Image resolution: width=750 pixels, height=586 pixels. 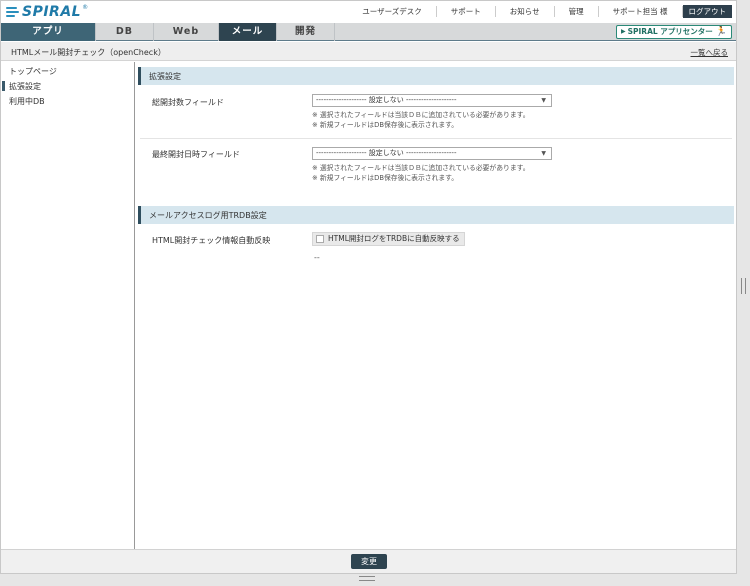 What do you see at coordinates (710, 52) in the screenshot?
I see `back-to-list-link: 一覧へ戻る` at bounding box center [710, 52].